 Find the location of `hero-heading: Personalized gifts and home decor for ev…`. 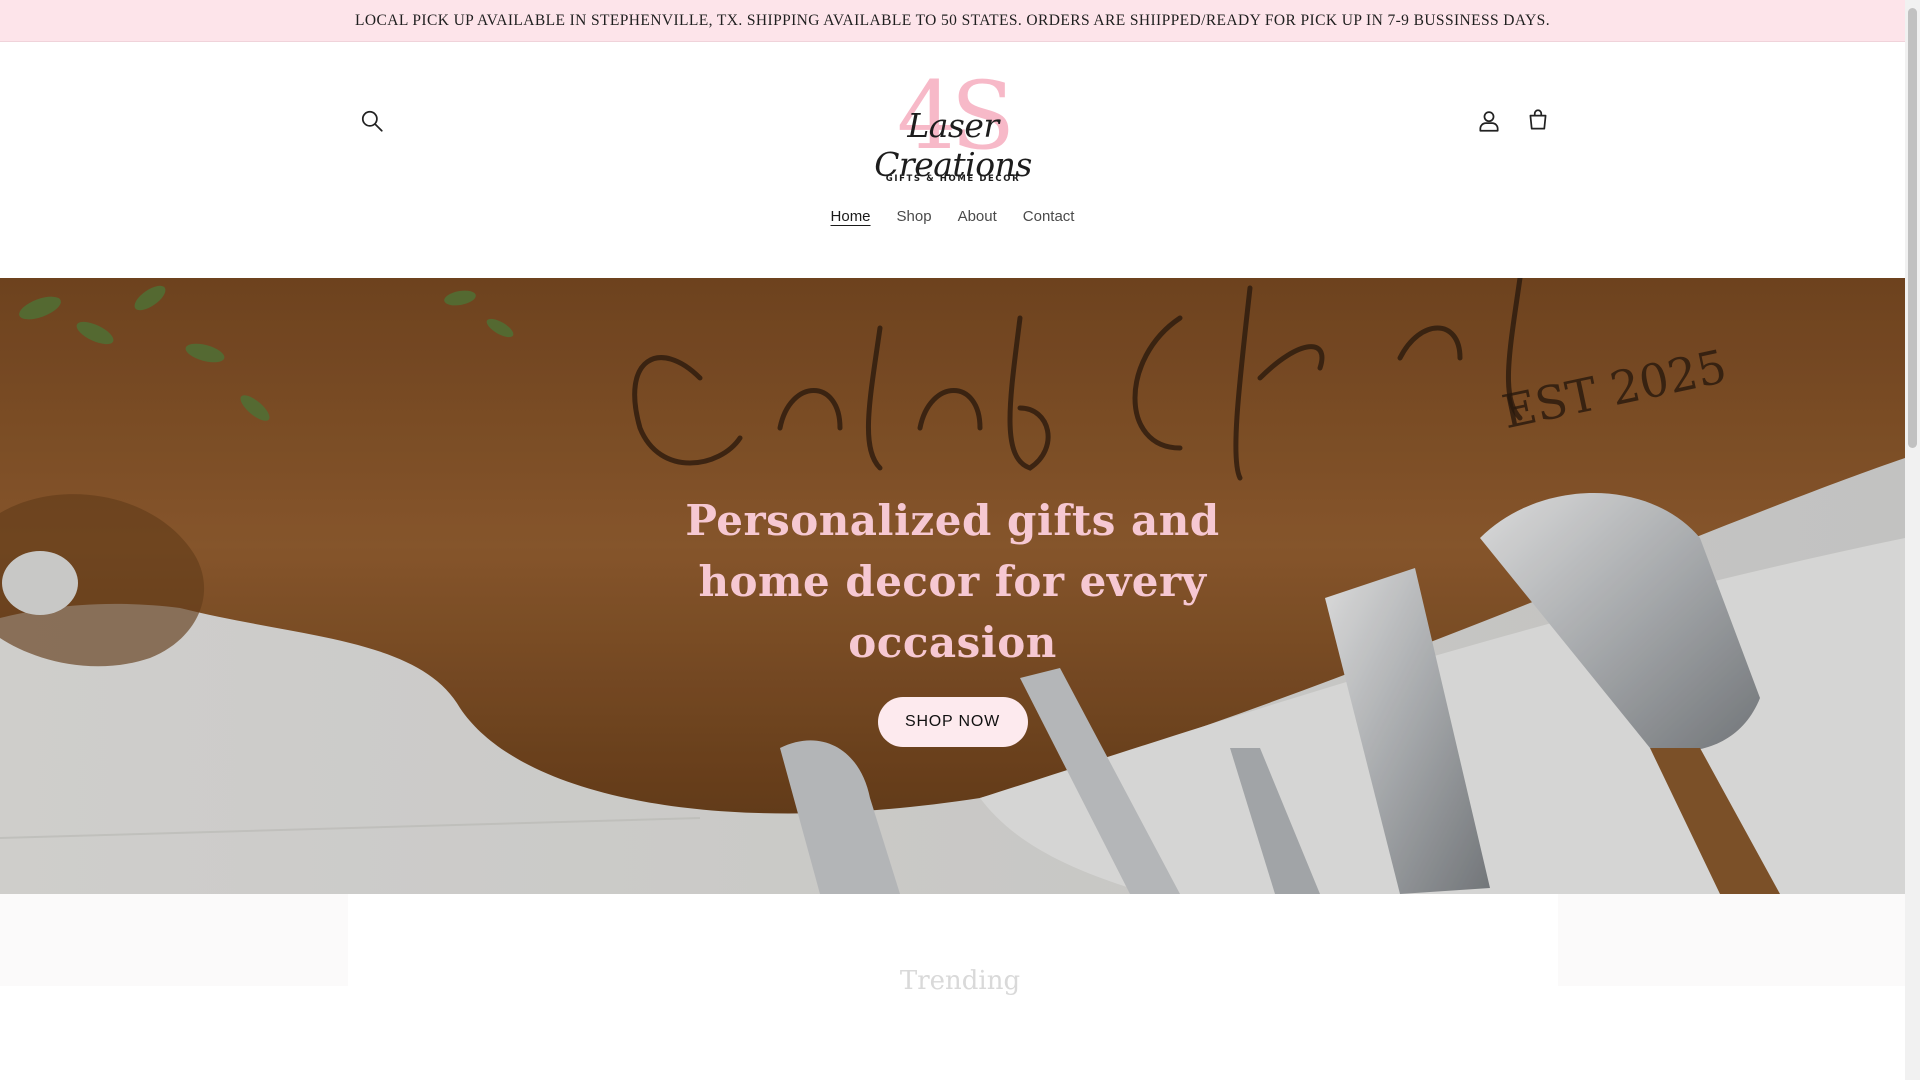

hero-heading: Personalized gifts and home decor for ev… is located at coordinates (952, 581).